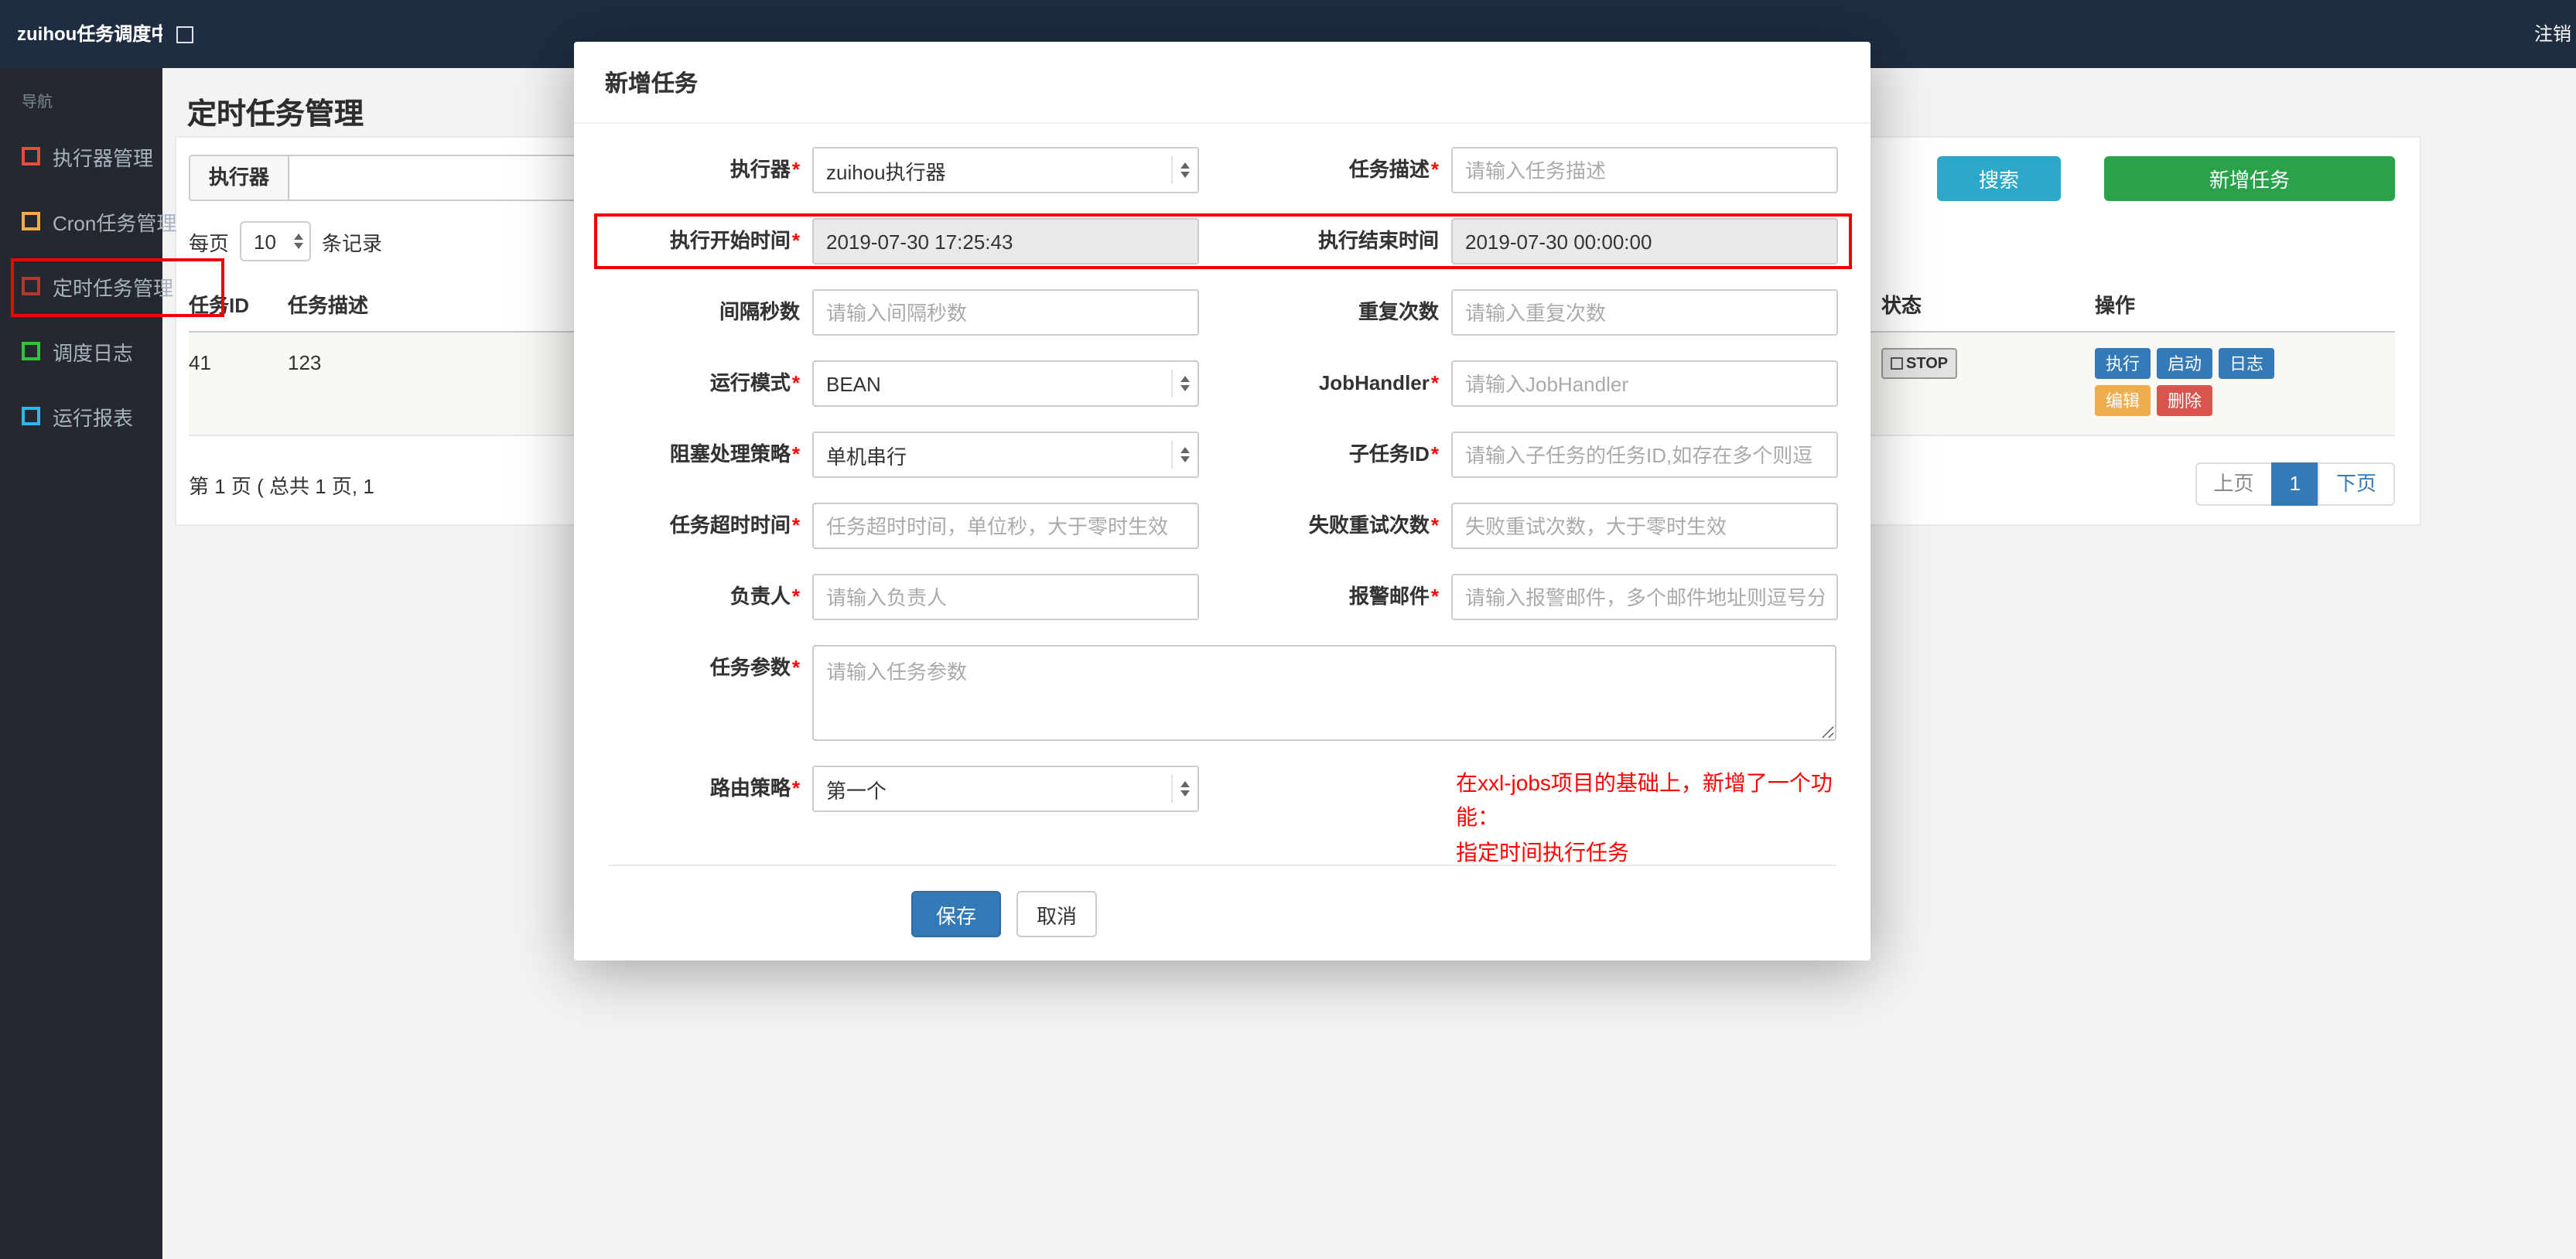 The image size is (2576, 1259). Describe the element at coordinates (1006, 170) in the screenshot. I see `executor-select: zuihou执行器` at that location.